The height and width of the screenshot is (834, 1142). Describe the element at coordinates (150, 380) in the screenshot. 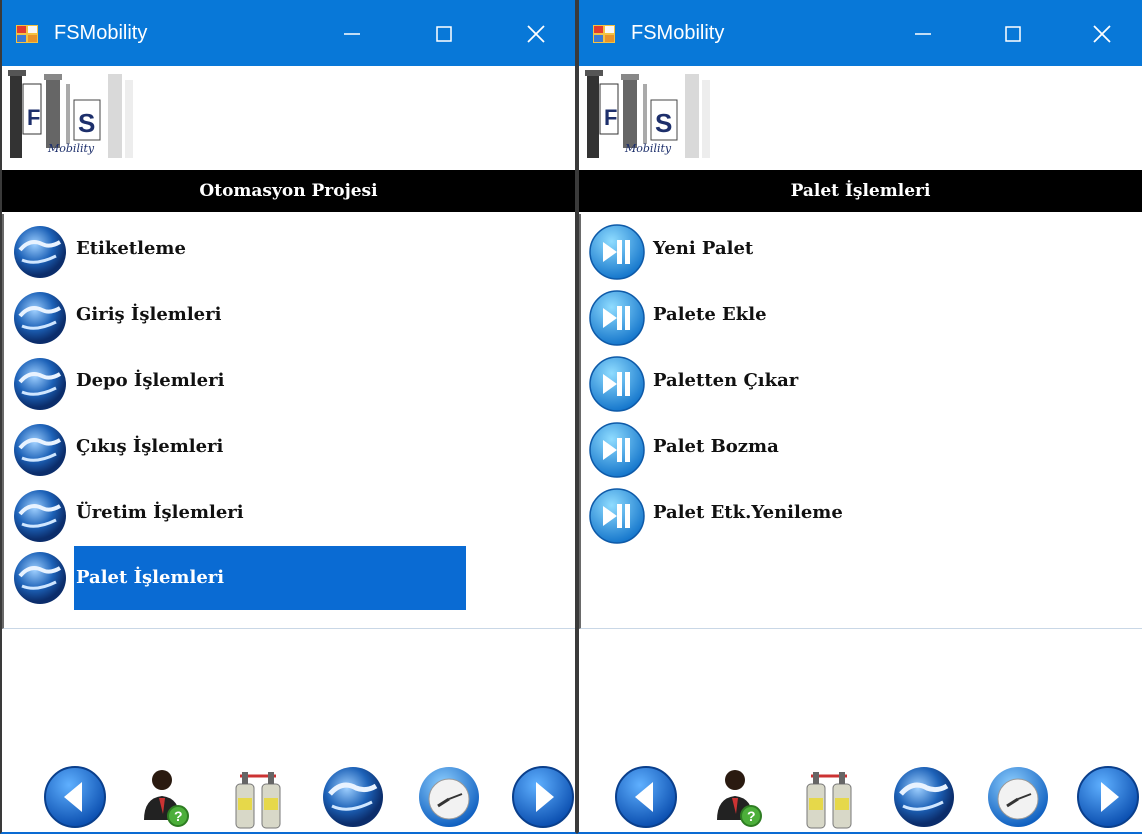

I see `item-label: Depo İşlemleri` at that location.